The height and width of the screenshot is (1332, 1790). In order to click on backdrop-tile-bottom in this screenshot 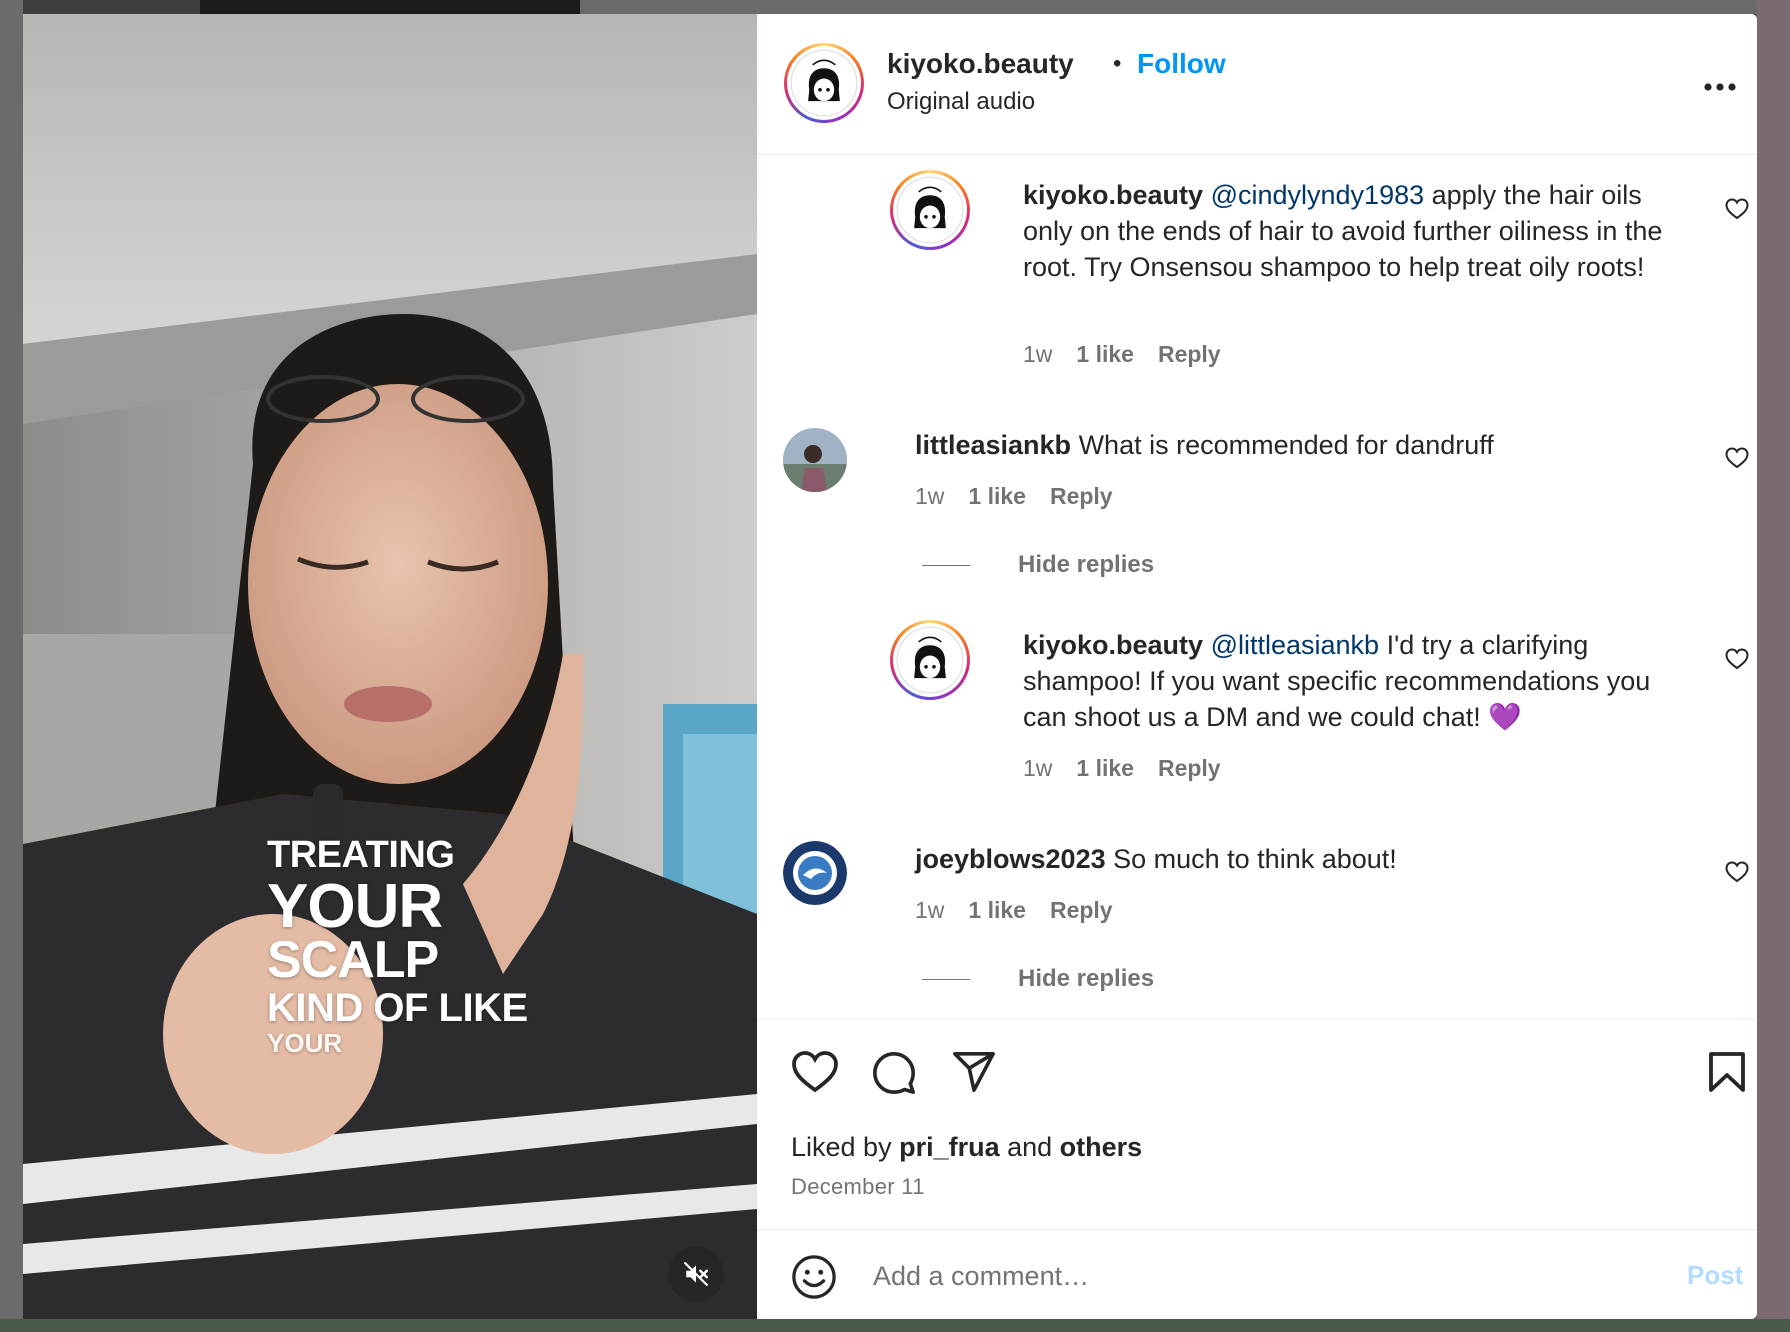, I will do `click(895, 1325)`.